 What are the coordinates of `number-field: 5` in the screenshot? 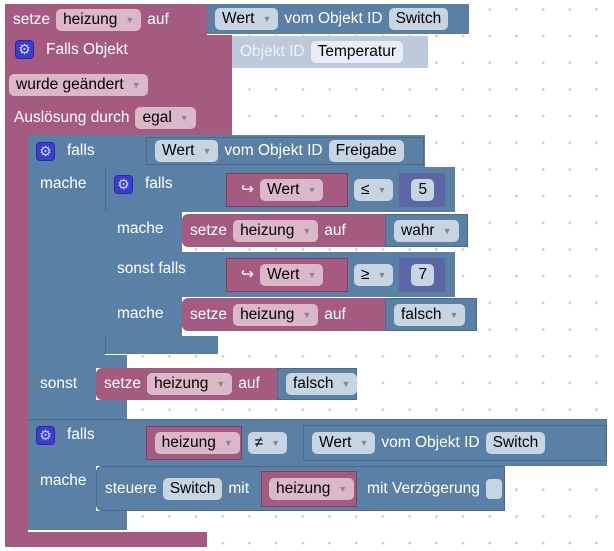 It's located at (423, 189).